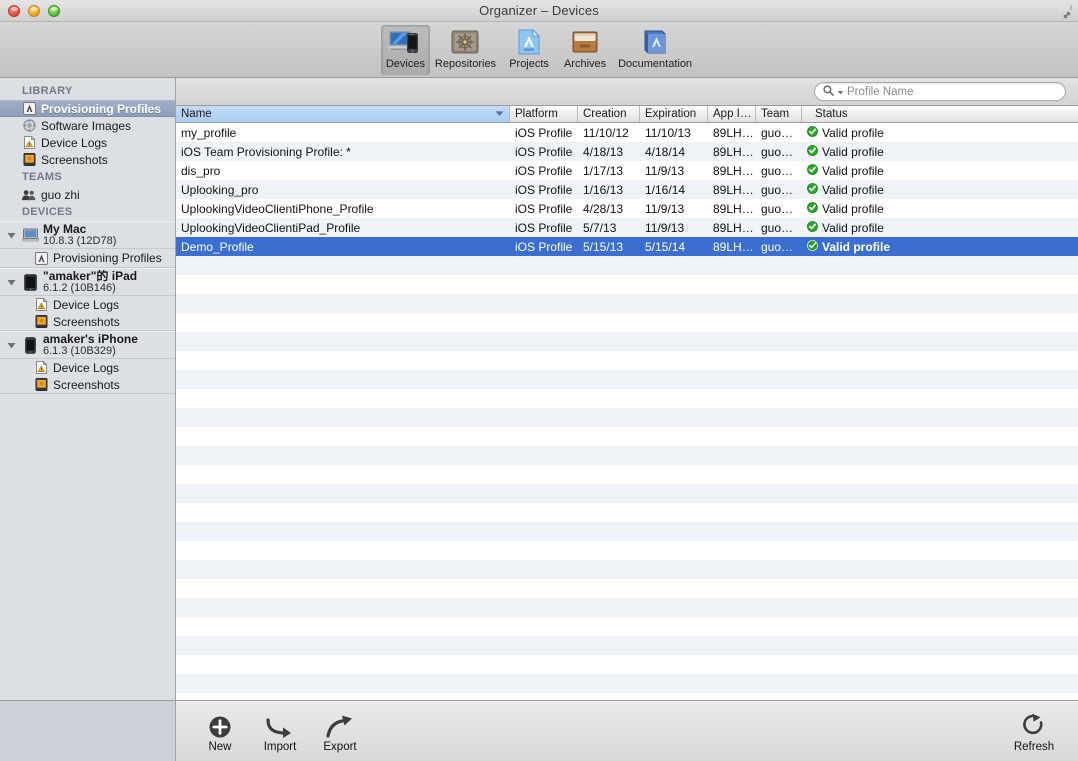 The image size is (1078, 761). I want to click on sidebar-device-amaker-ipad: "amaker"的 iPad 6.1.2 (10B146), so click(87, 282).